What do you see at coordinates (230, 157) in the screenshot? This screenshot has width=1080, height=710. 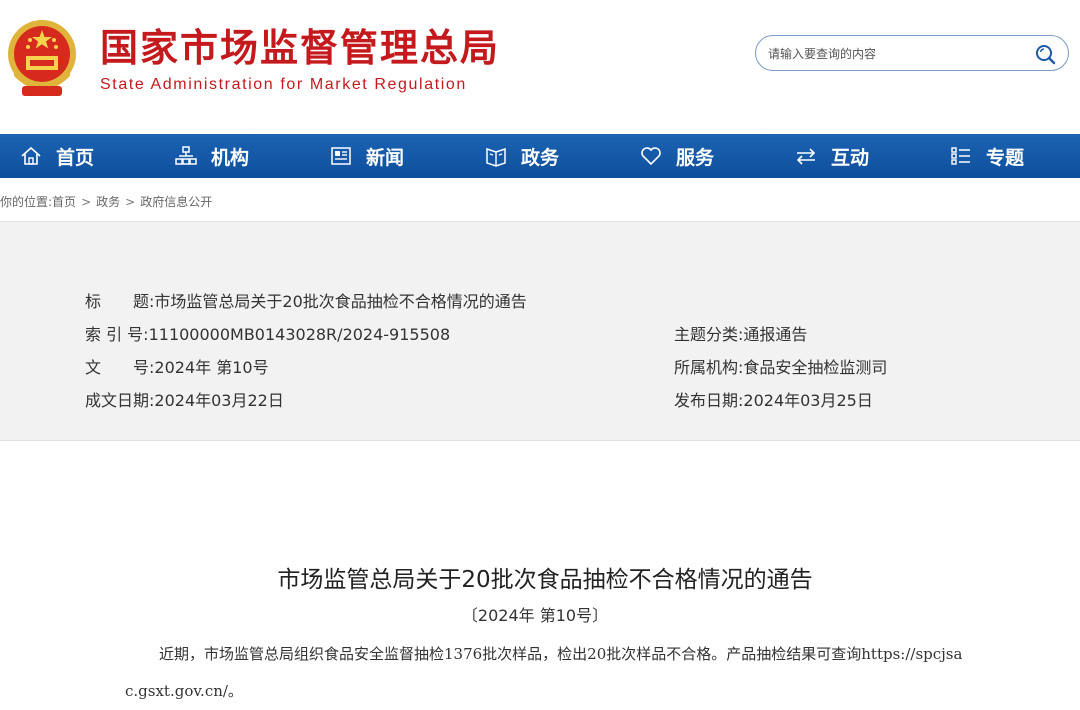 I see `nav-label: 机构` at bounding box center [230, 157].